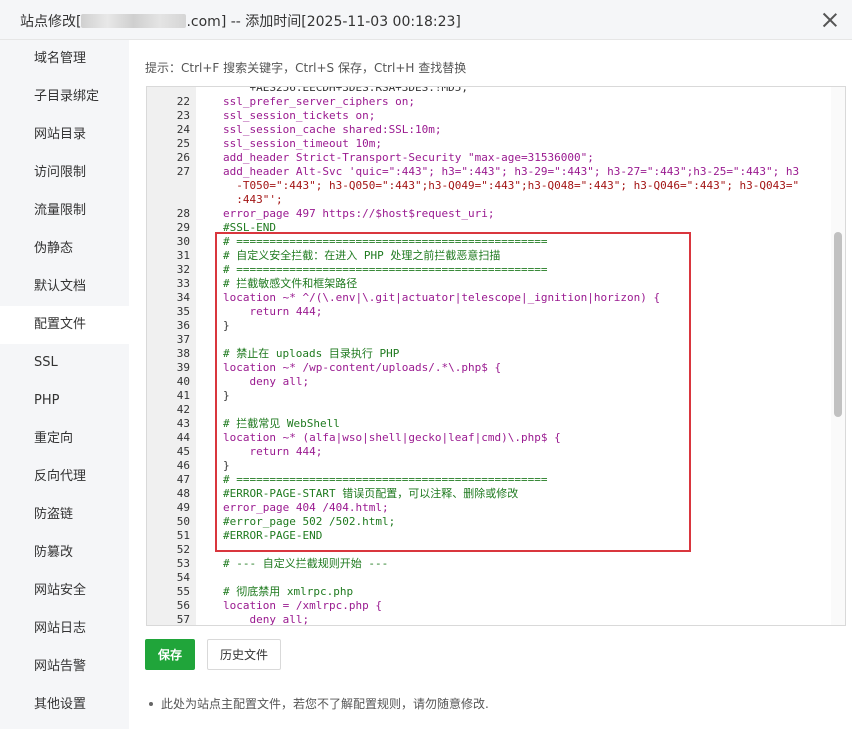 Image resolution: width=852 pixels, height=729 pixels. Describe the element at coordinates (319, 101) in the screenshot. I see `line-text: ssl_prefer_server_ciphers on;` at that location.